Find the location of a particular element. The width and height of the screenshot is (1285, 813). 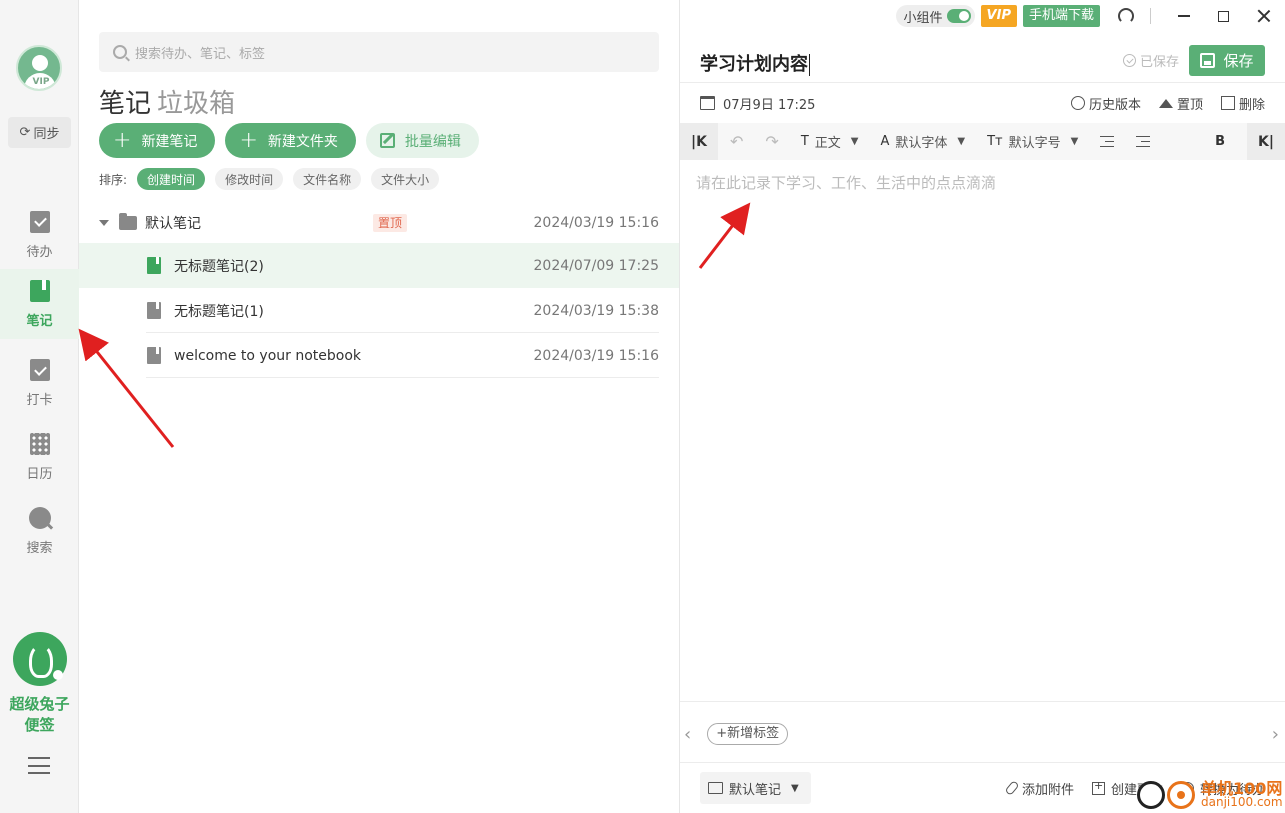

paragraph-value: 正文 is located at coordinates (827, 143).